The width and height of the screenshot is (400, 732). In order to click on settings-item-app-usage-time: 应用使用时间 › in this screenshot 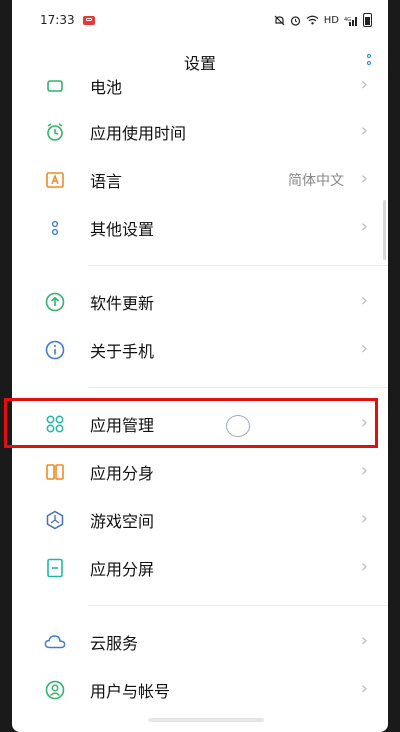, I will do `click(200, 132)`.